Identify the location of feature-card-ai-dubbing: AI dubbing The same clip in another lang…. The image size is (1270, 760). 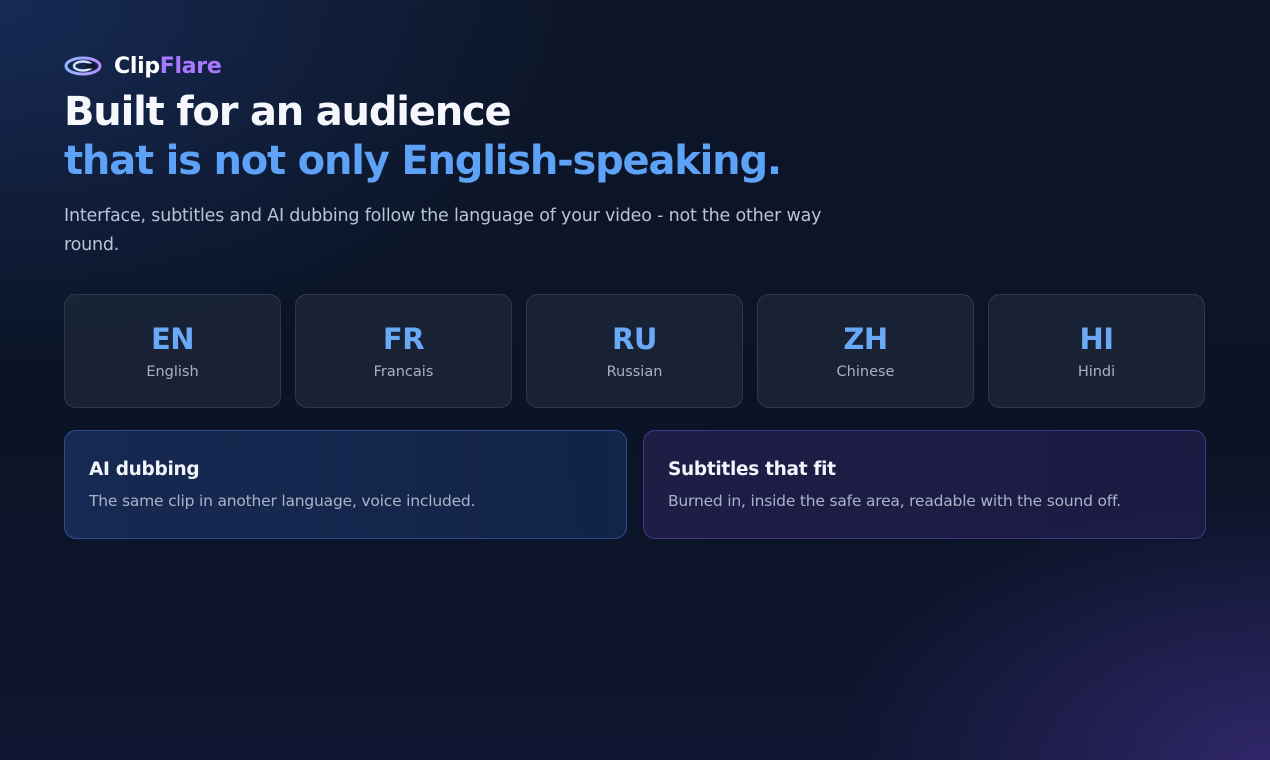
(345, 484).